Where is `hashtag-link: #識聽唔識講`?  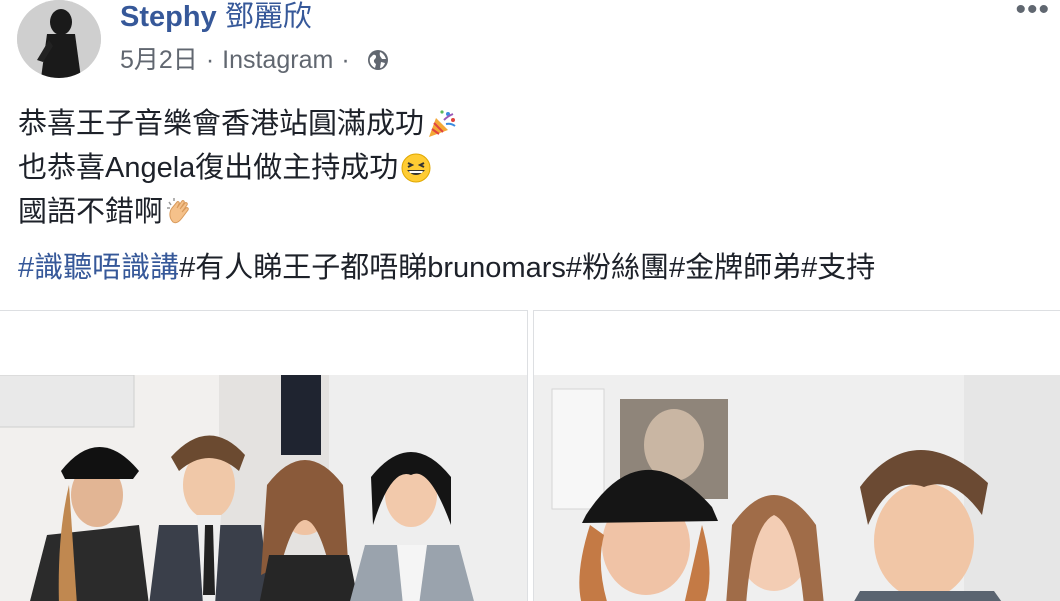
hashtag-link: #識聽唔識講 is located at coordinates (98, 268).